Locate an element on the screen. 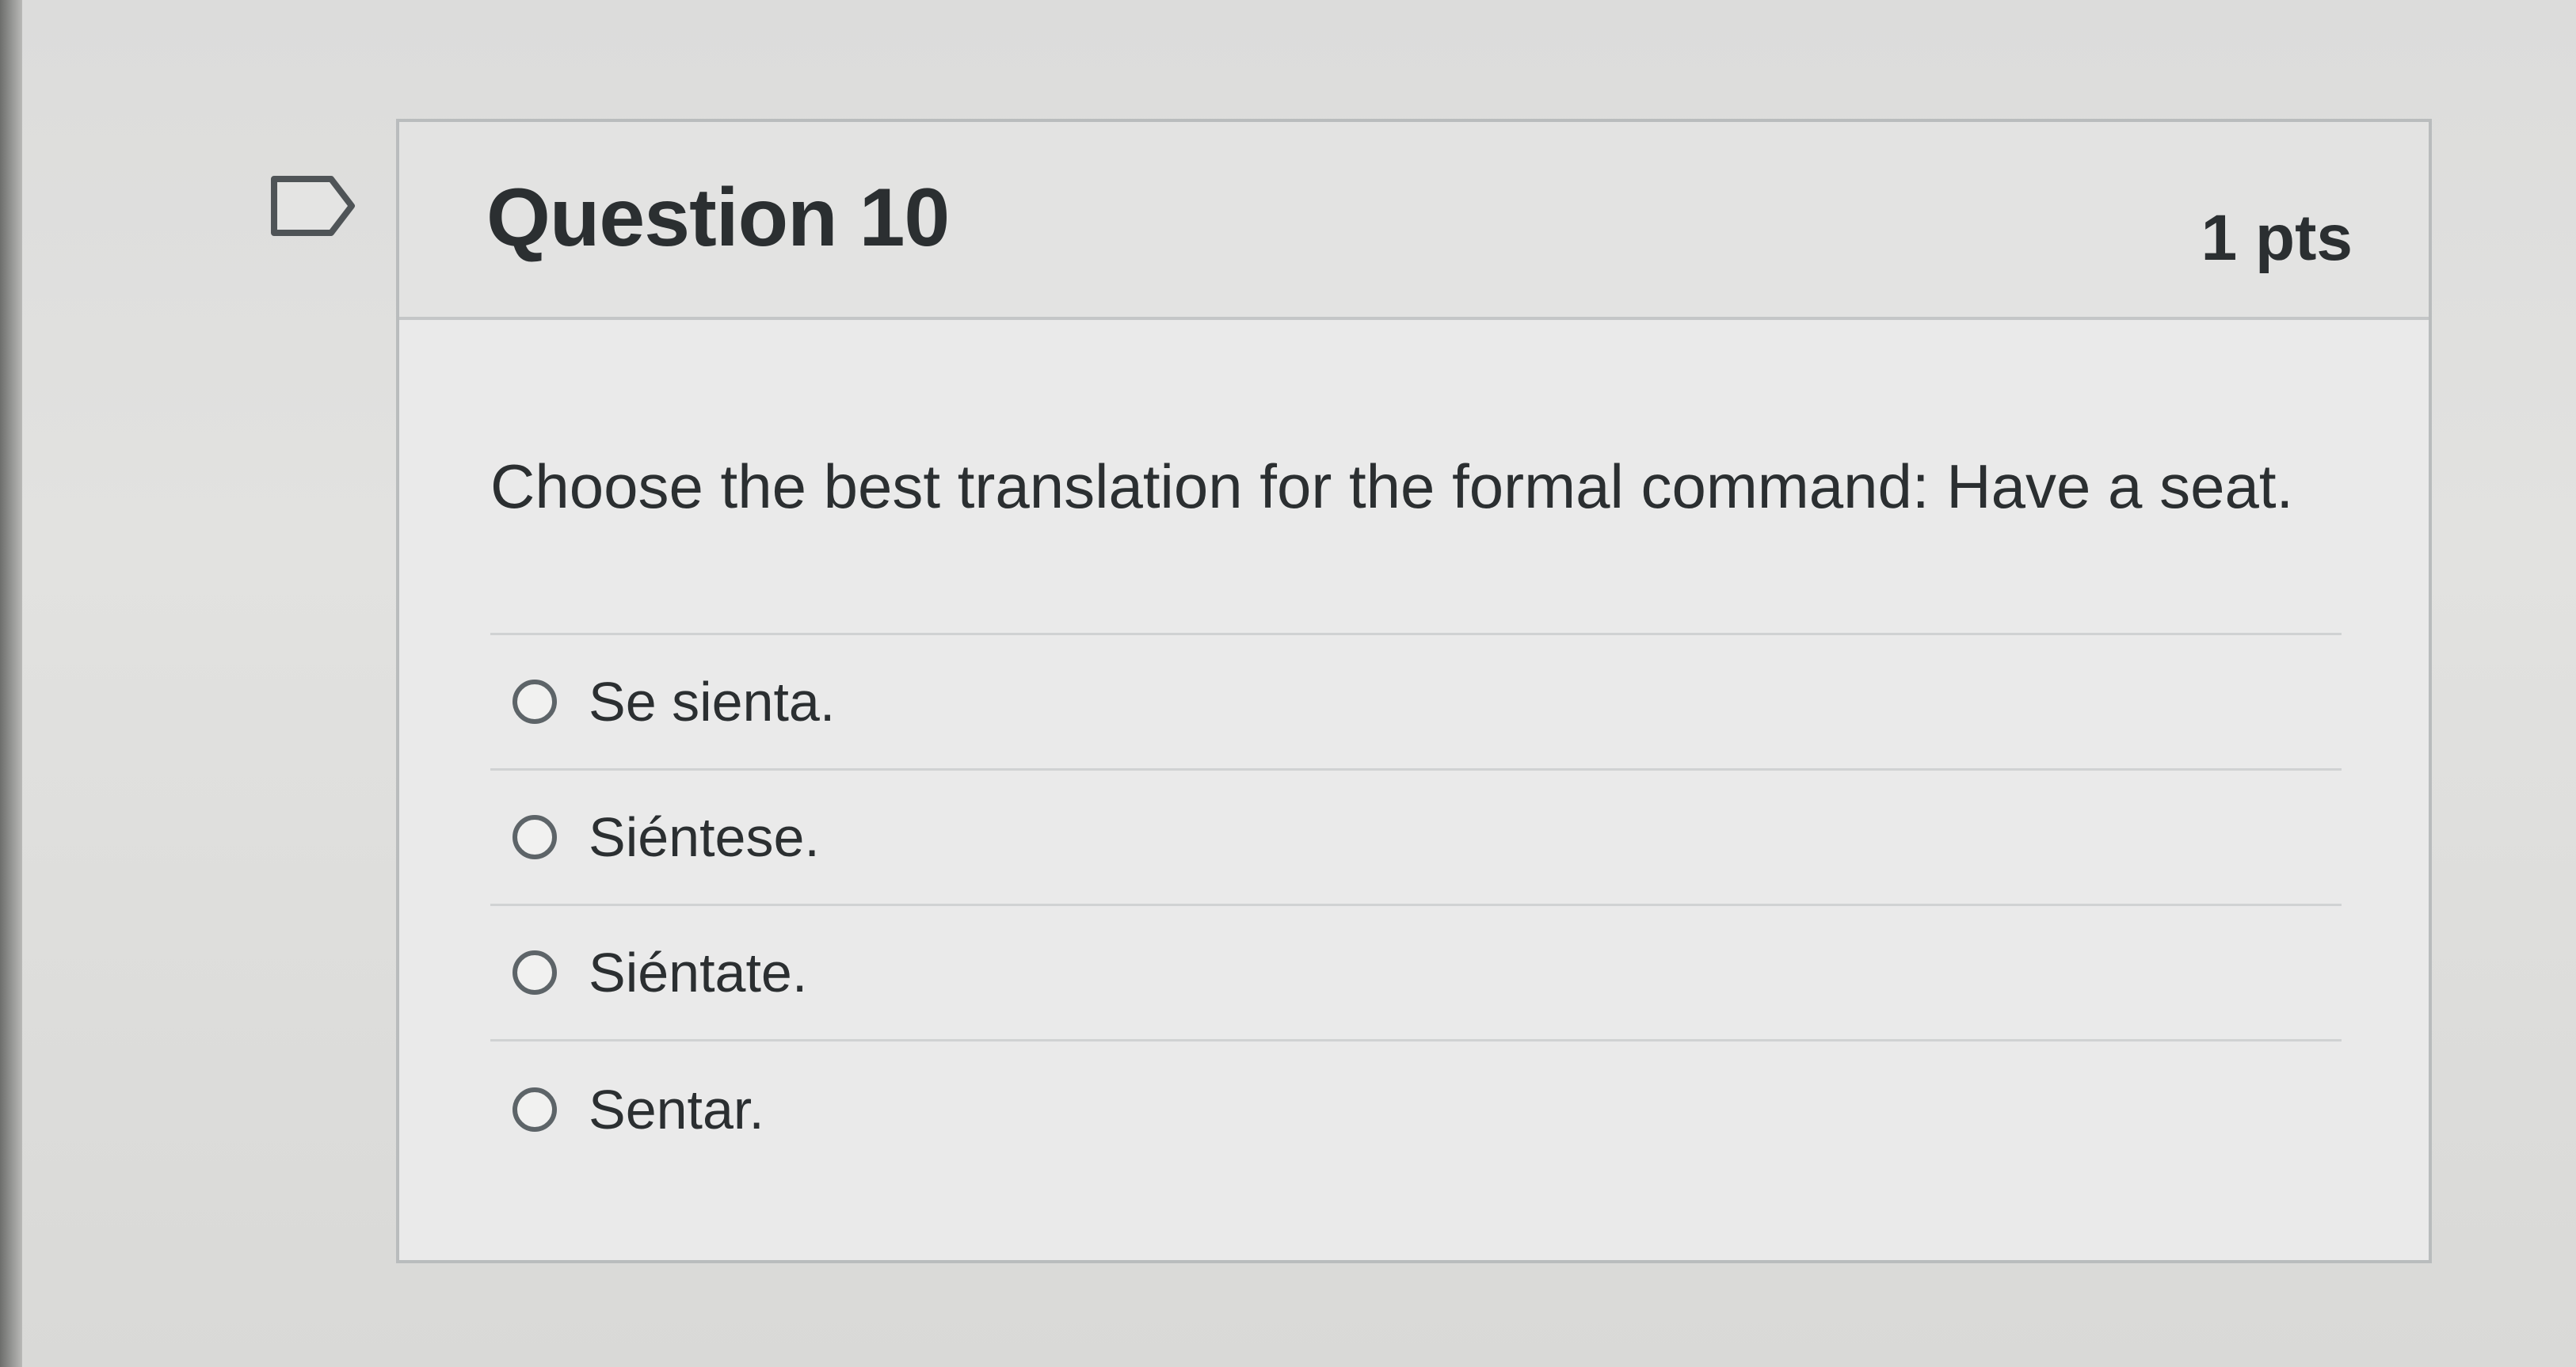  answer-option: Se sienta. is located at coordinates (1416, 703).